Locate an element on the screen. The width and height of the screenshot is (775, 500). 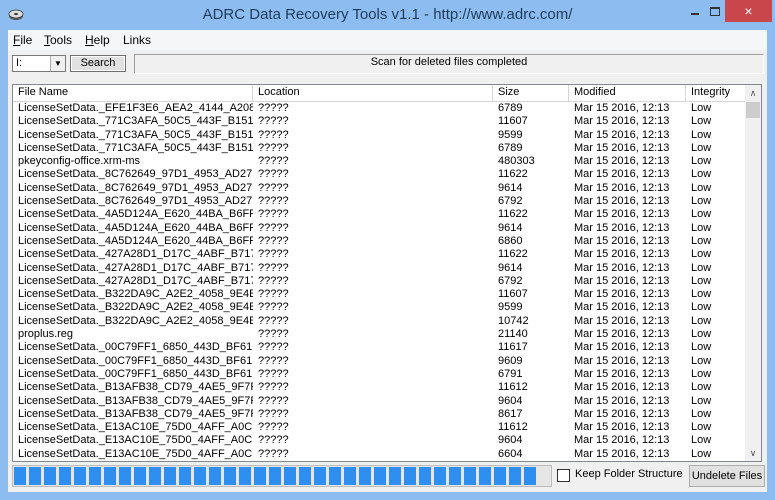
menu-file: File is located at coordinates (22, 40).